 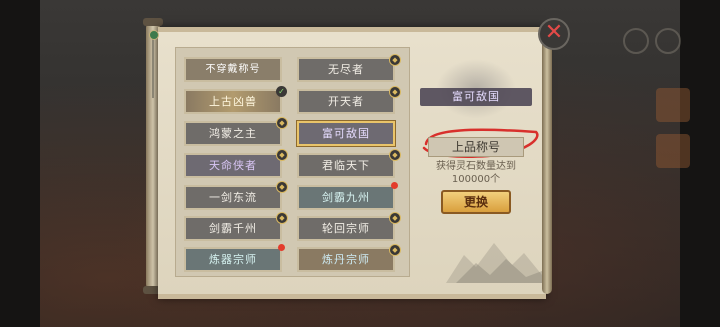 What do you see at coordinates (476, 166) in the screenshot?
I see `condition-line: 获得灵石数量达到` at bounding box center [476, 166].